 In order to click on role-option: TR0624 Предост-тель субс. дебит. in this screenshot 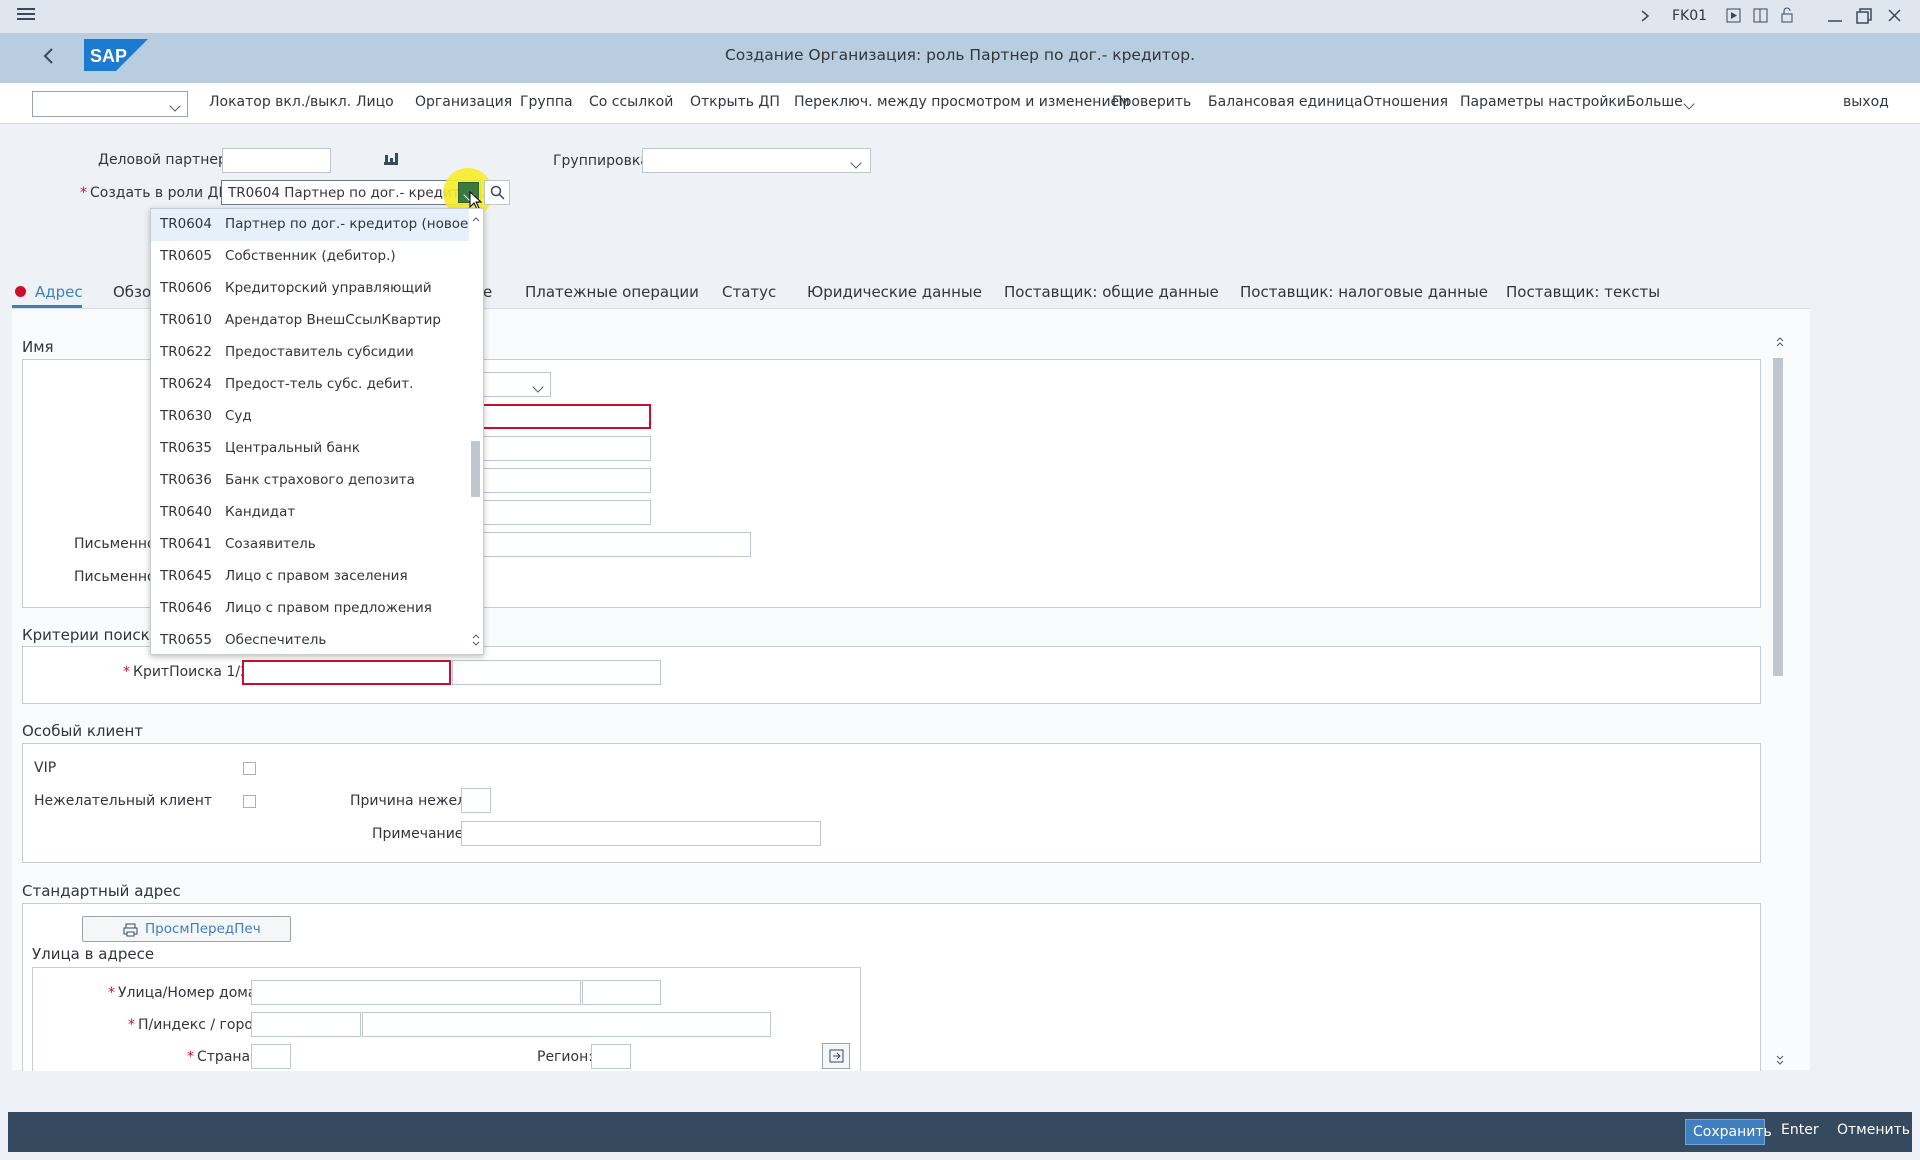, I will do `click(310, 385)`.